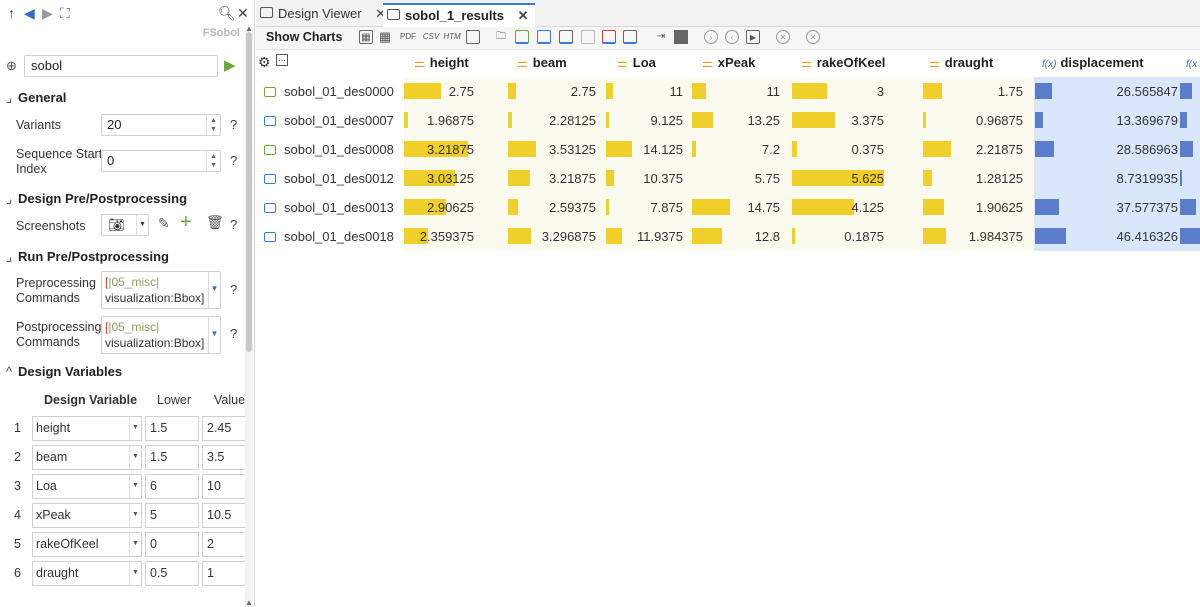 The width and height of the screenshot is (1200, 607). What do you see at coordinates (172, 573) in the screenshot?
I see `lower-input: 0.5` at bounding box center [172, 573].